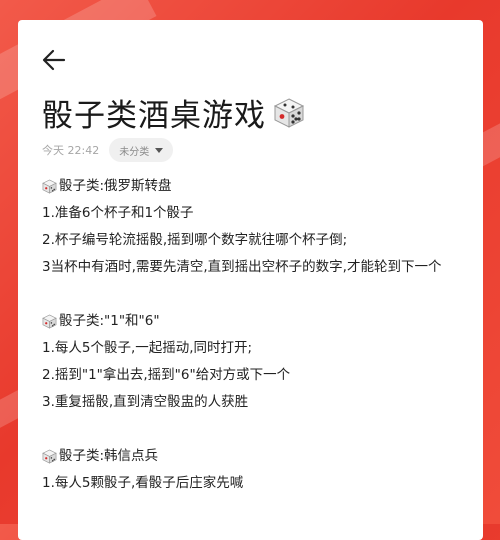 The height and width of the screenshot is (540, 500). What do you see at coordinates (134, 152) in the screenshot?
I see `category-label: 未分类` at bounding box center [134, 152].